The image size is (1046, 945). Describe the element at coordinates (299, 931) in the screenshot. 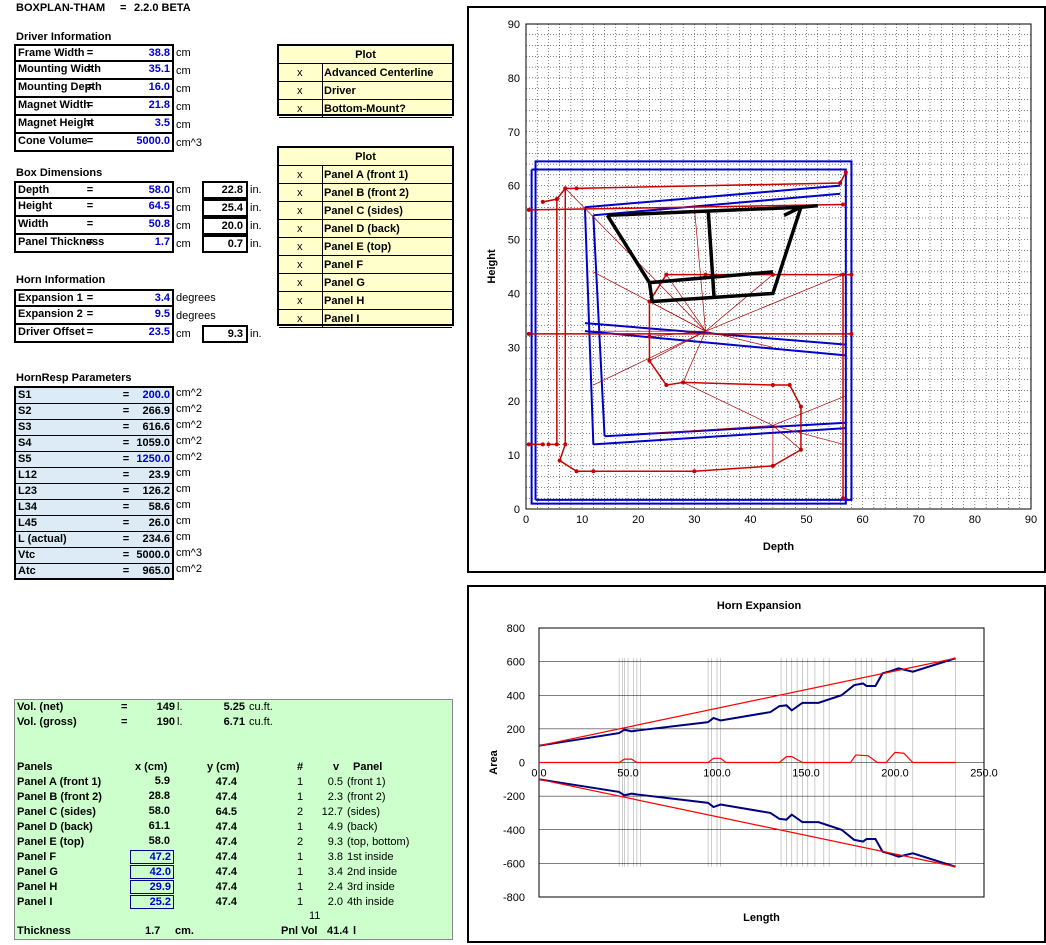

I see `pnlvol-label: Pnl Vol` at that location.